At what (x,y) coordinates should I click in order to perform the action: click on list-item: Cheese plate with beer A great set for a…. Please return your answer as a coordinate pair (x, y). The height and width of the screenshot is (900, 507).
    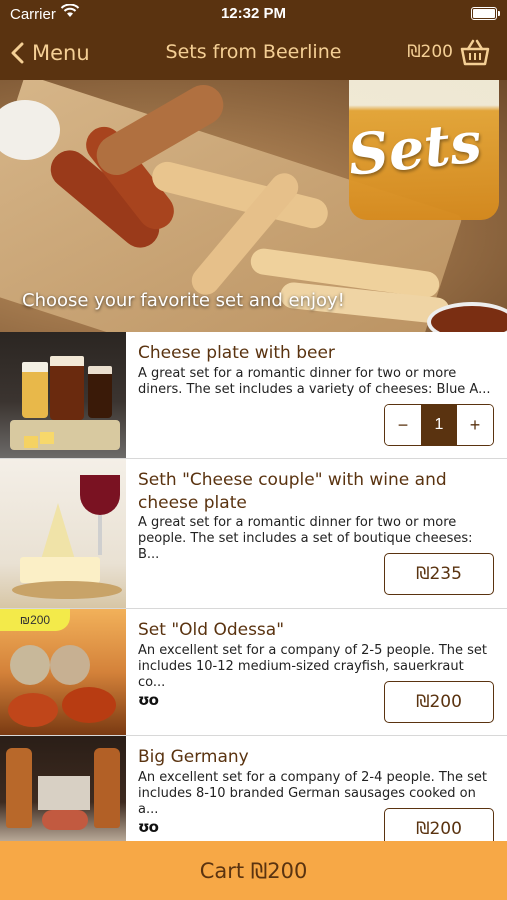
    Looking at the image, I should click on (253, 395).